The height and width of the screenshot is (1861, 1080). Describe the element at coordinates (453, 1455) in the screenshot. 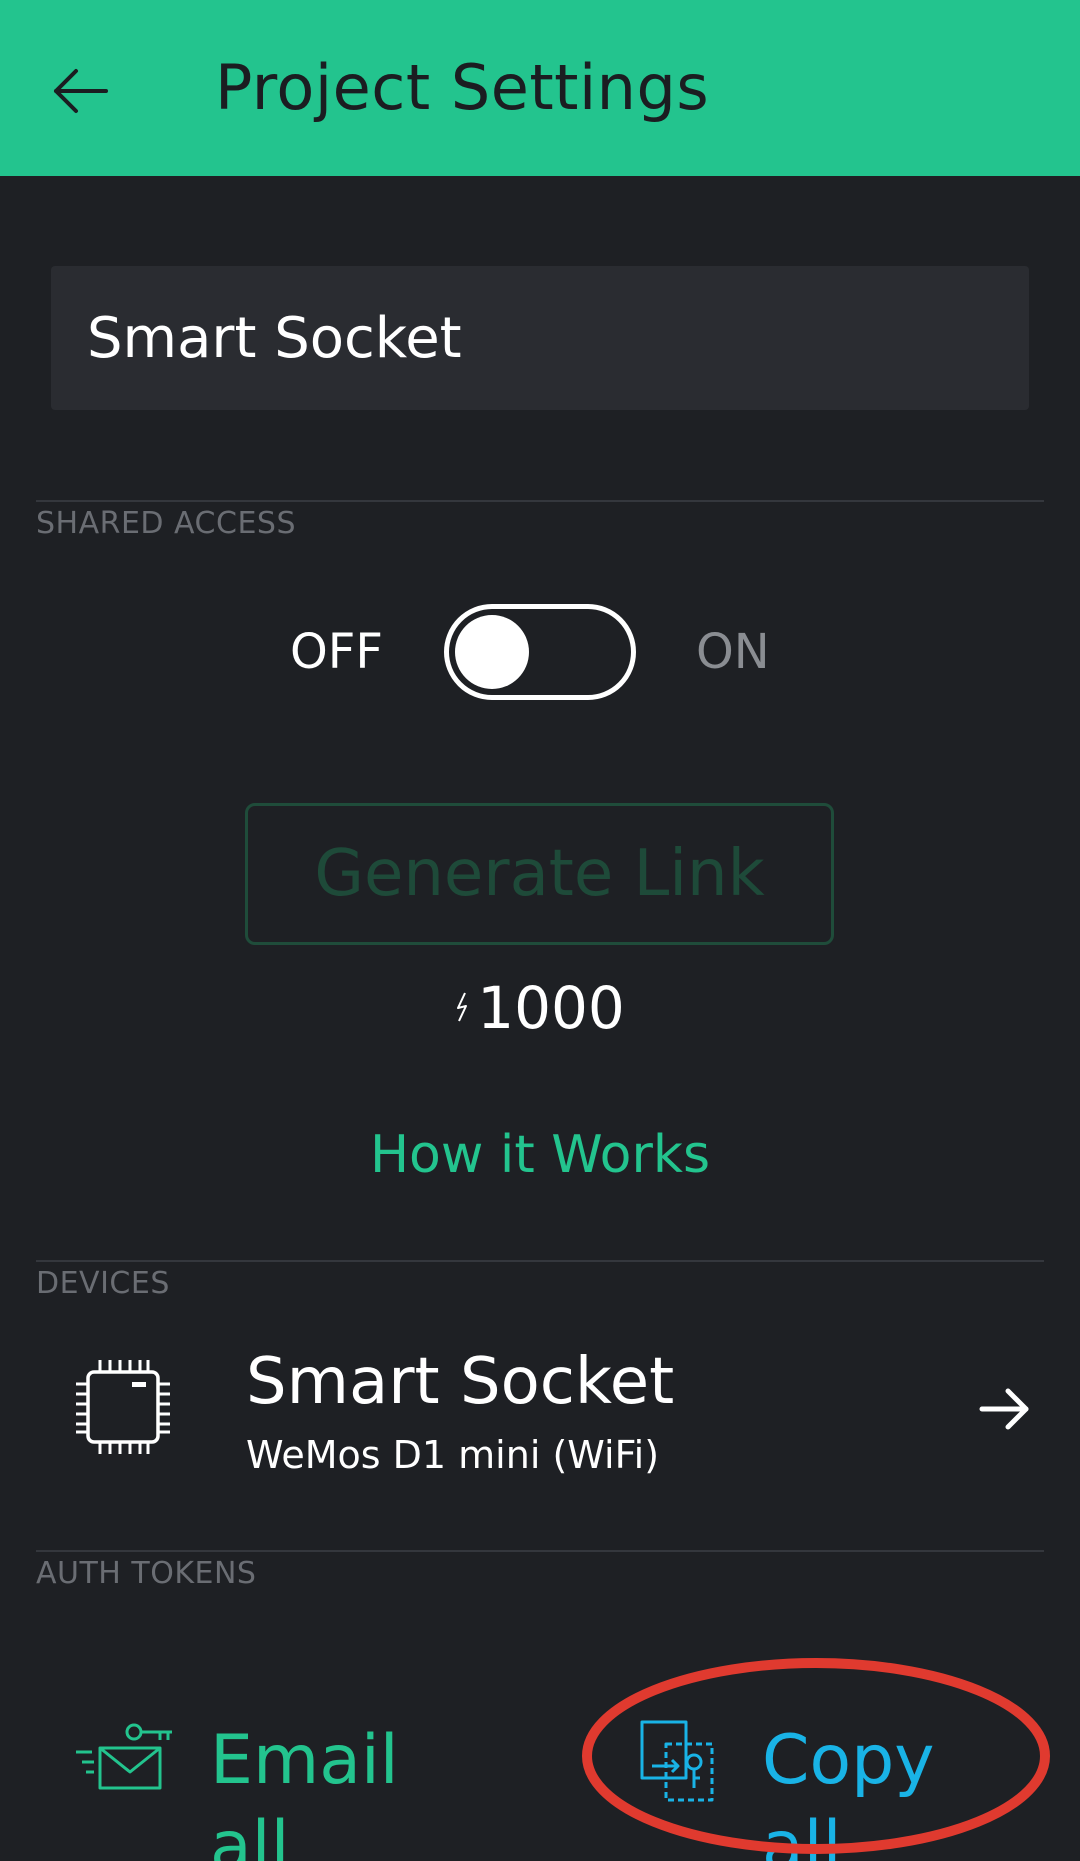

I see `device-model: WeMos D1 mini (WiFi)` at that location.